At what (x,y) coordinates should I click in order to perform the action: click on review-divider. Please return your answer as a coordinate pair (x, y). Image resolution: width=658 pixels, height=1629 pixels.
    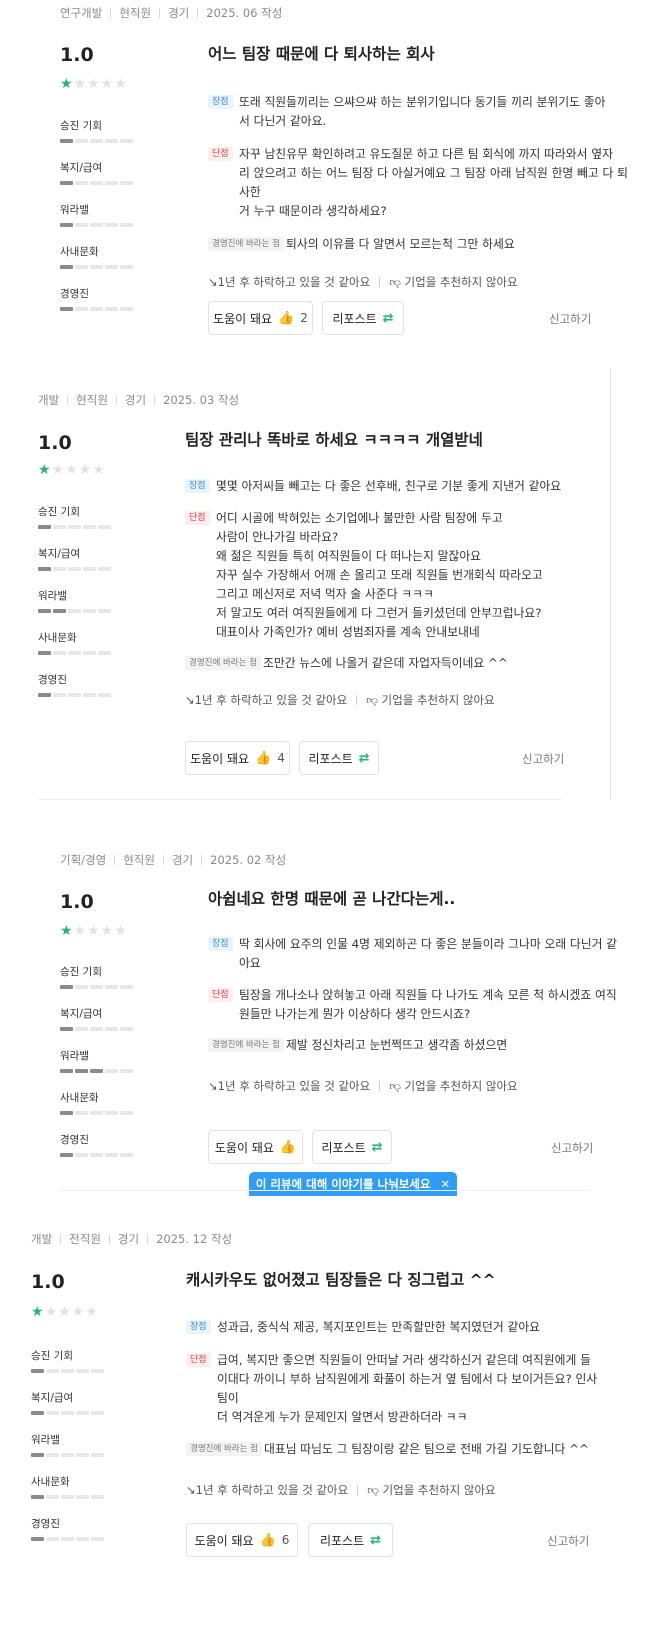
    Looking at the image, I should click on (300, 799).